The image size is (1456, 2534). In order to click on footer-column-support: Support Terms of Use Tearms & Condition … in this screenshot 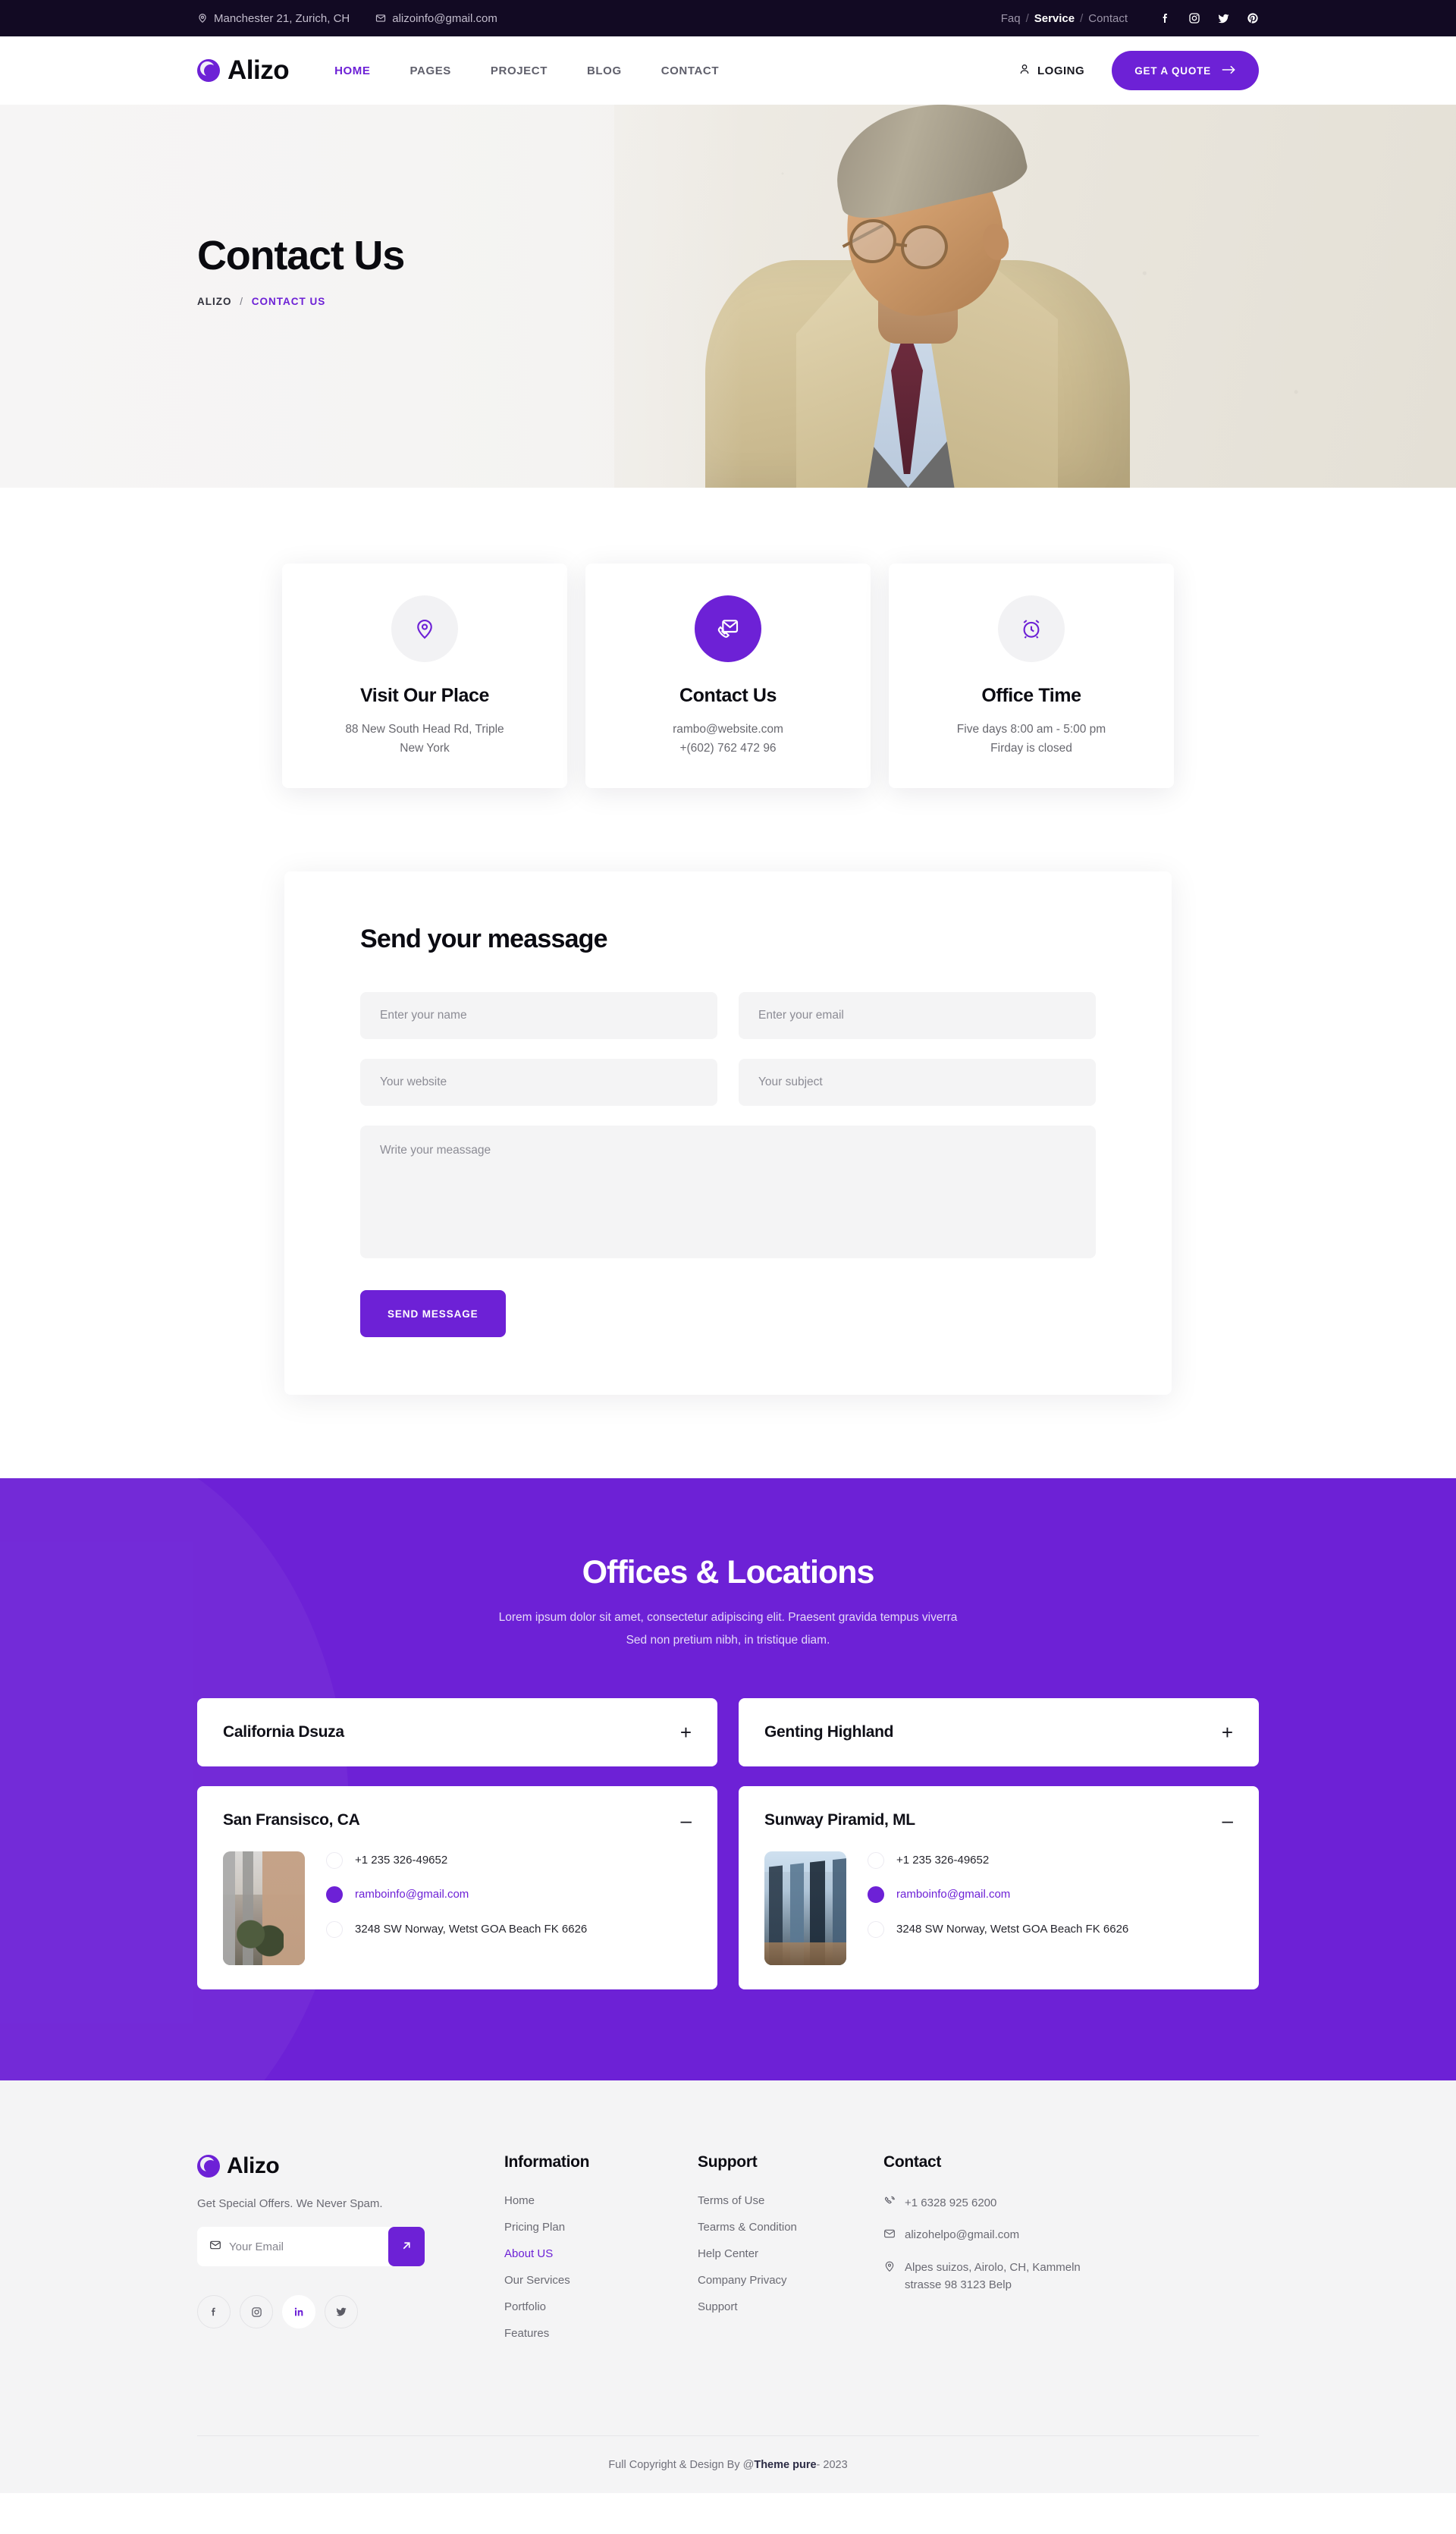, I will do `click(790, 2253)`.